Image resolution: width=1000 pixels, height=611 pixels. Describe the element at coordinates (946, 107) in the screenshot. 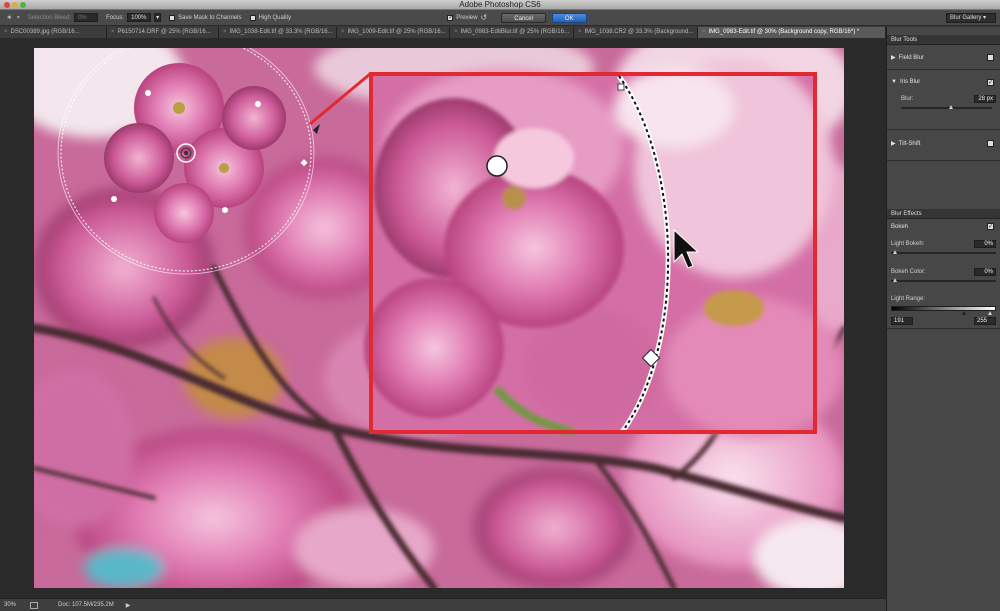

I see `blur-slider` at that location.